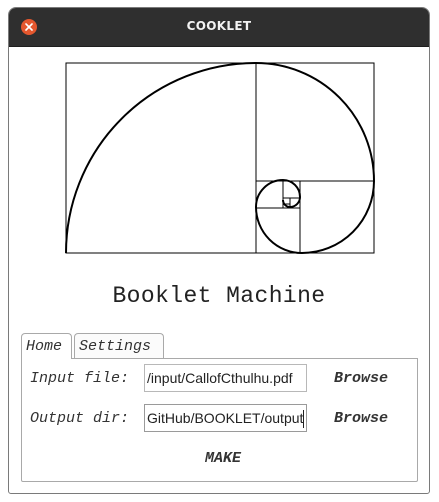 The image size is (439, 502). Describe the element at coordinates (219, 296) in the screenshot. I see `page-title: Booklet Machine` at that location.